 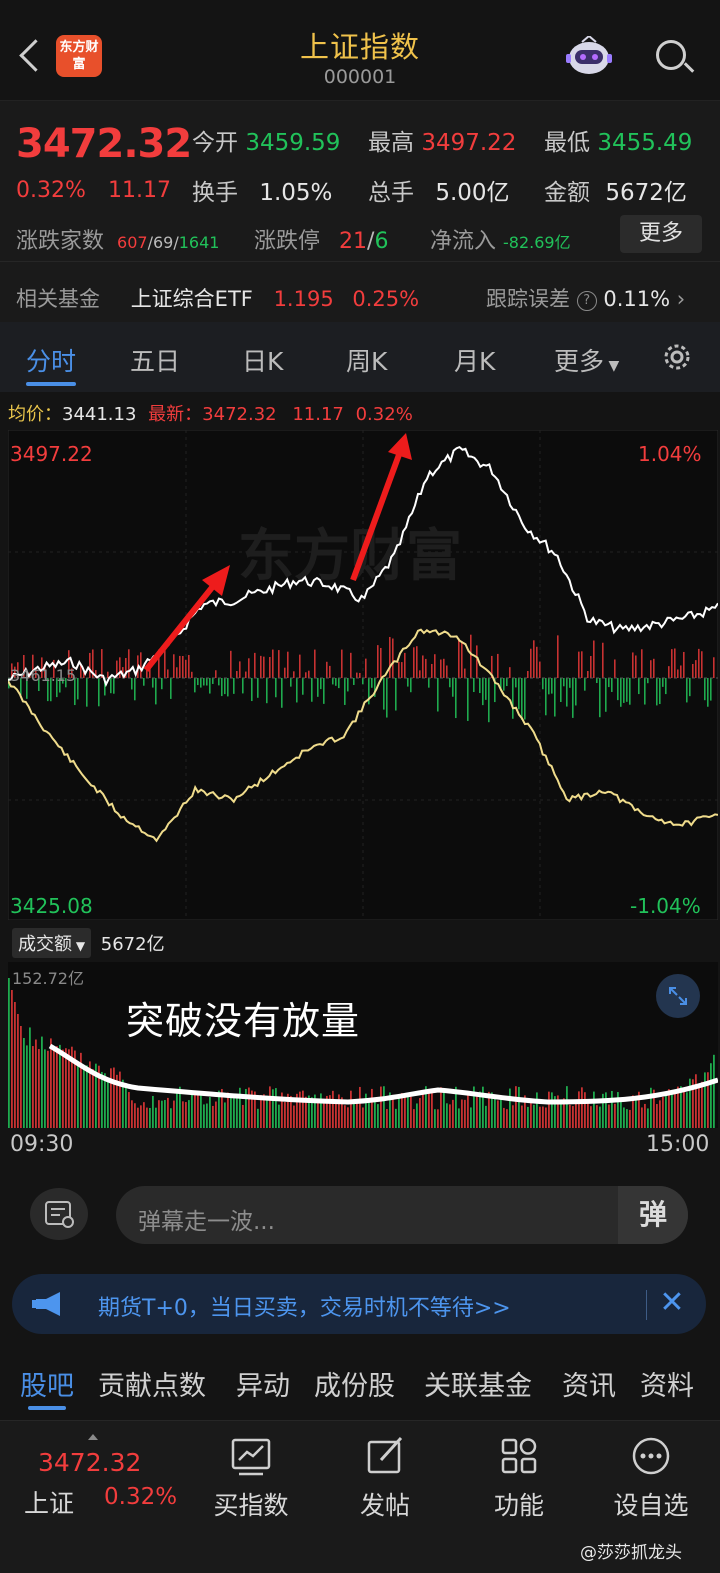 What do you see at coordinates (89, 1462) in the screenshot?
I see `bottom-price: 3472.32` at bounding box center [89, 1462].